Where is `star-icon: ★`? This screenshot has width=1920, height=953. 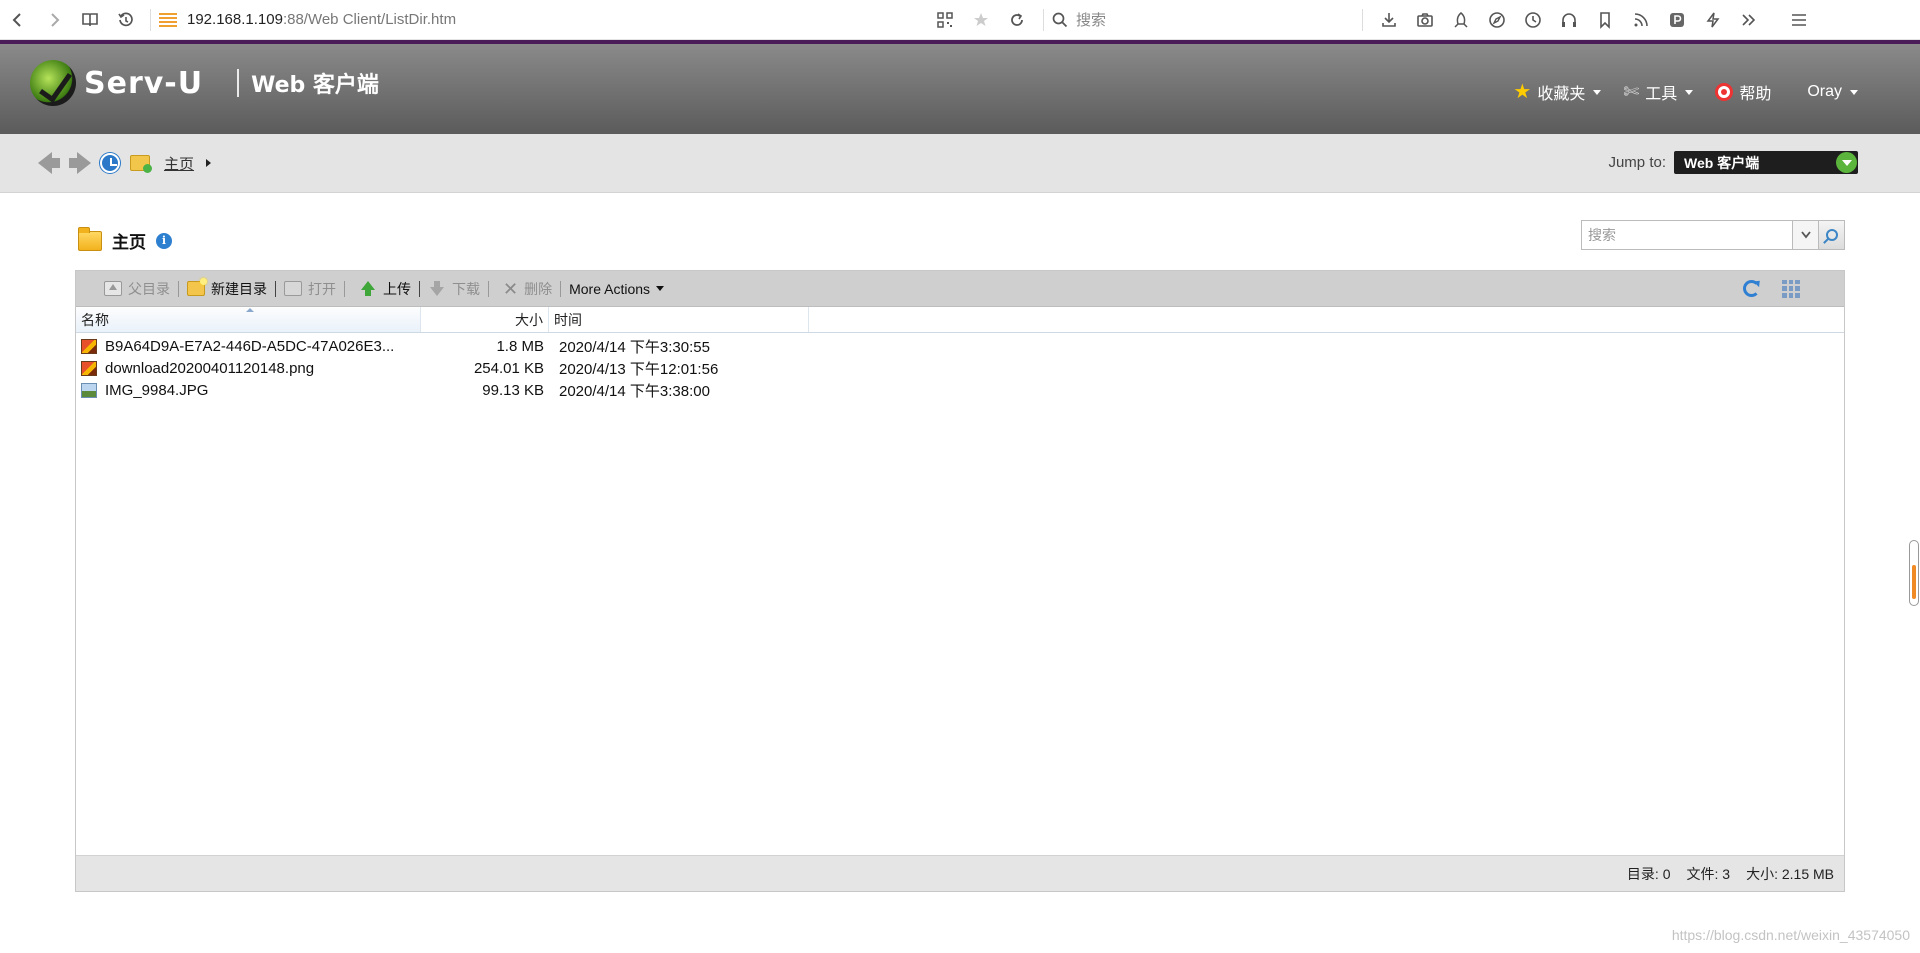 star-icon: ★ is located at coordinates (1522, 92).